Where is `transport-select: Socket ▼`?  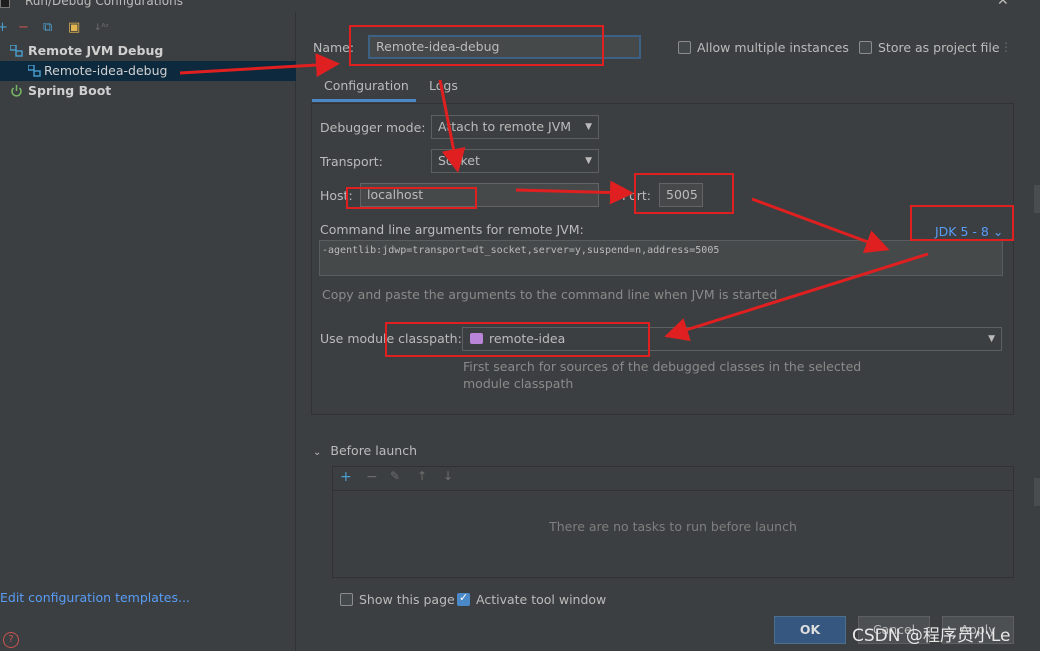
transport-select: Socket ▼ is located at coordinates (515, 161).